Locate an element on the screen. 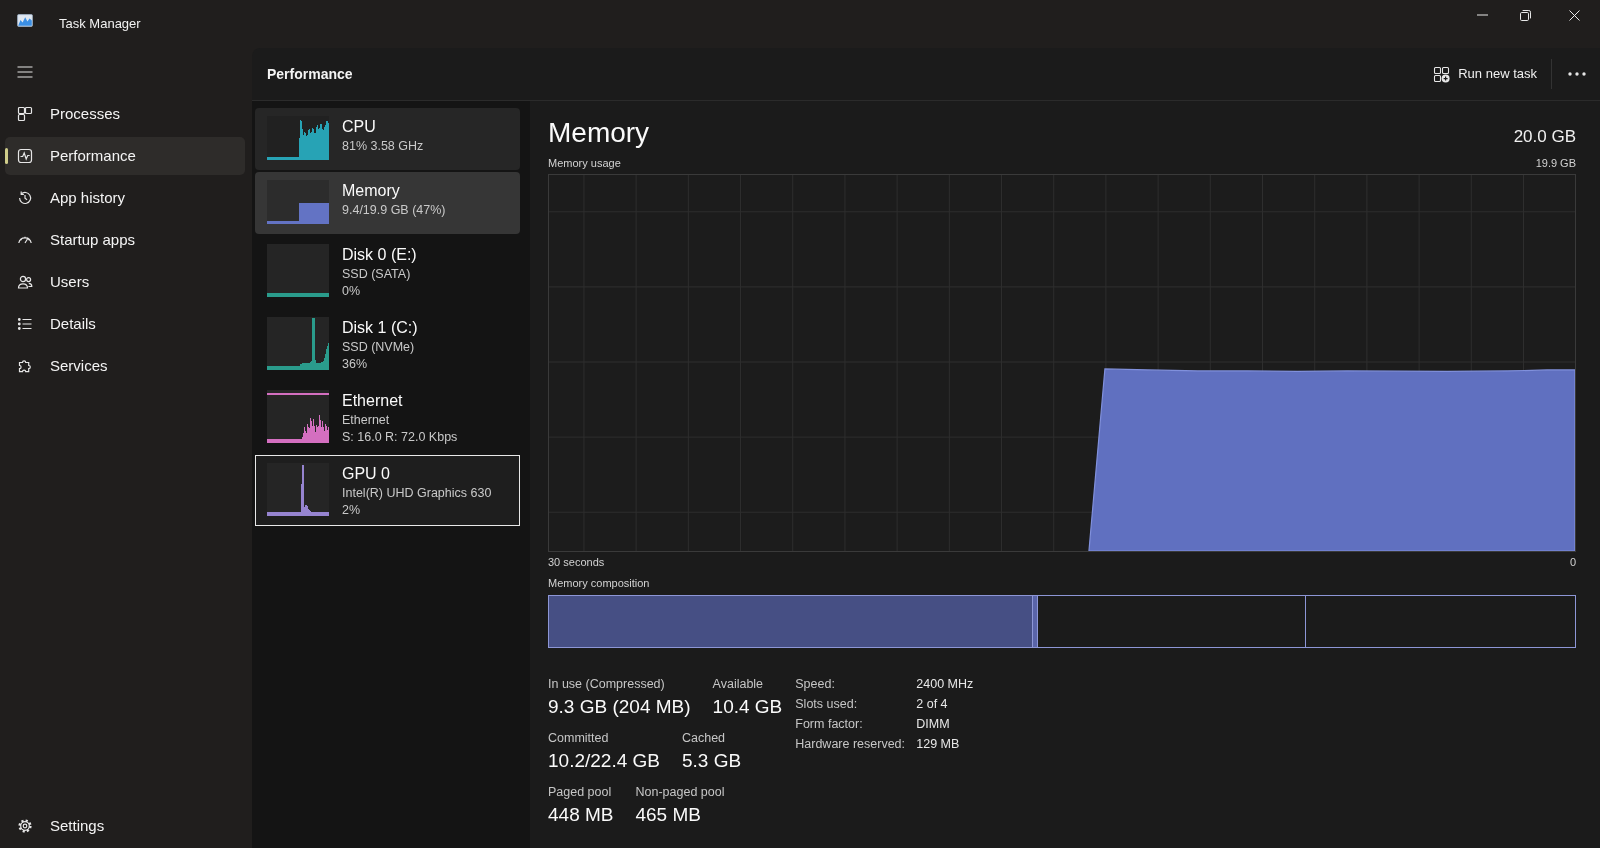 The image size is (1600, 848). device-item: Disk 0 (E:) SSD (SATA) 0% is located at coordinates (387, 271).